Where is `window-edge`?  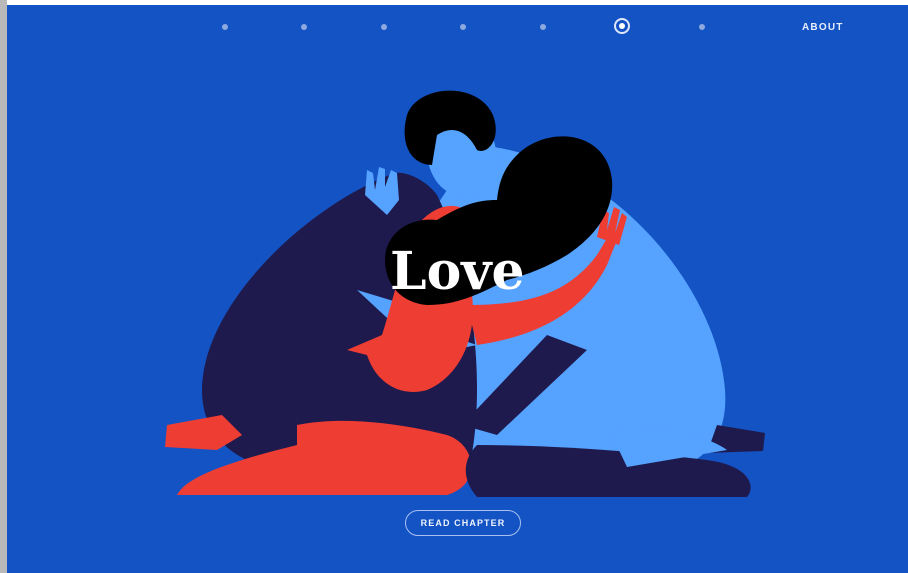 window-edge is located at coordinates (3, 286).